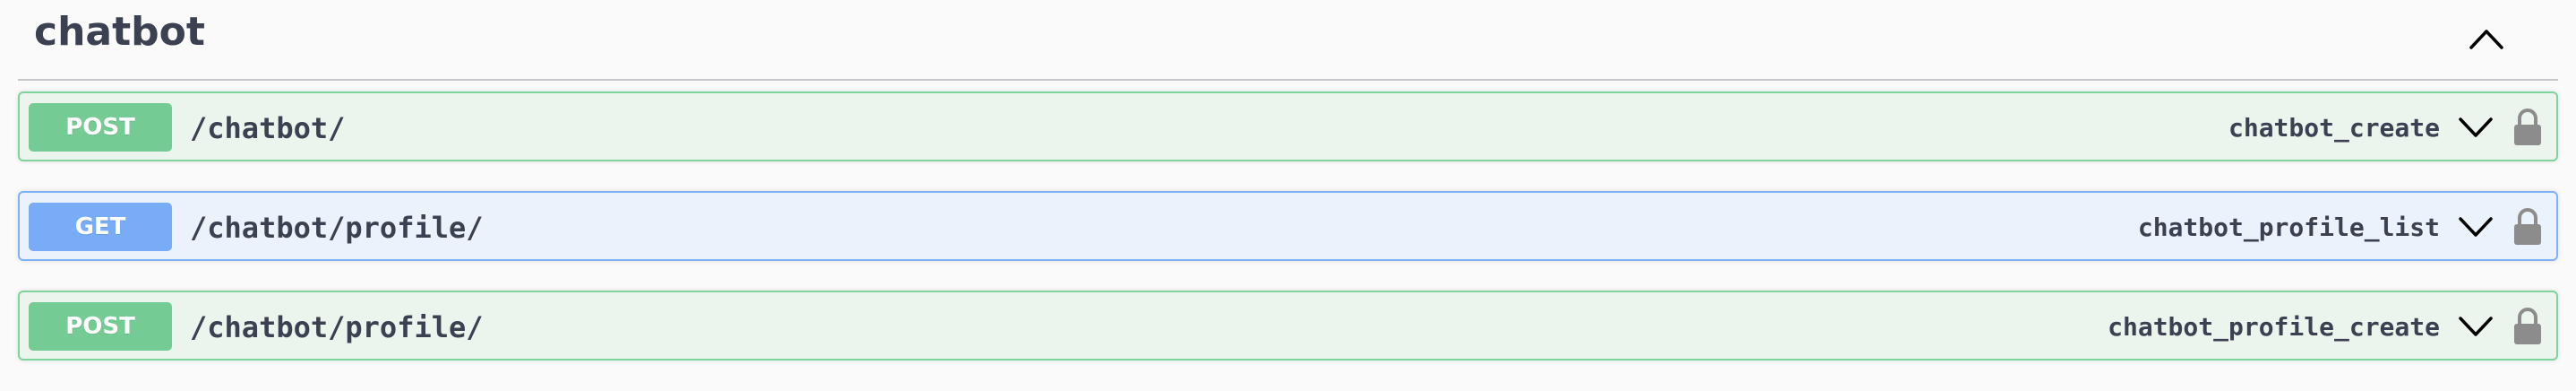 Image resolution: width=2576 pixels, height=391 pixels. What do you see at coordinates (2486, 38) in the screenshot?
I see `chevron-up-icon` at bounding box center [2486, 38].